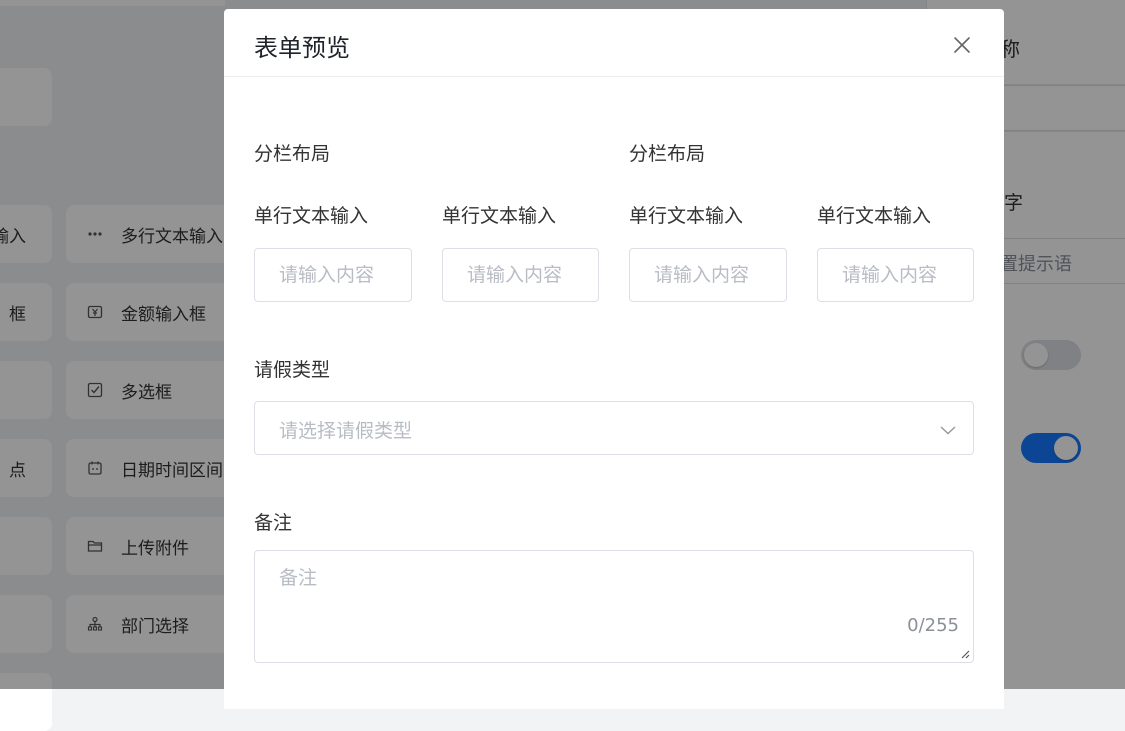 Image resolution: width=1125 pixels, height=731 pixels. Describe the element at coordinates (292, 370) in the screenshot. I see `leave-type-label: 请假类型` at that location.